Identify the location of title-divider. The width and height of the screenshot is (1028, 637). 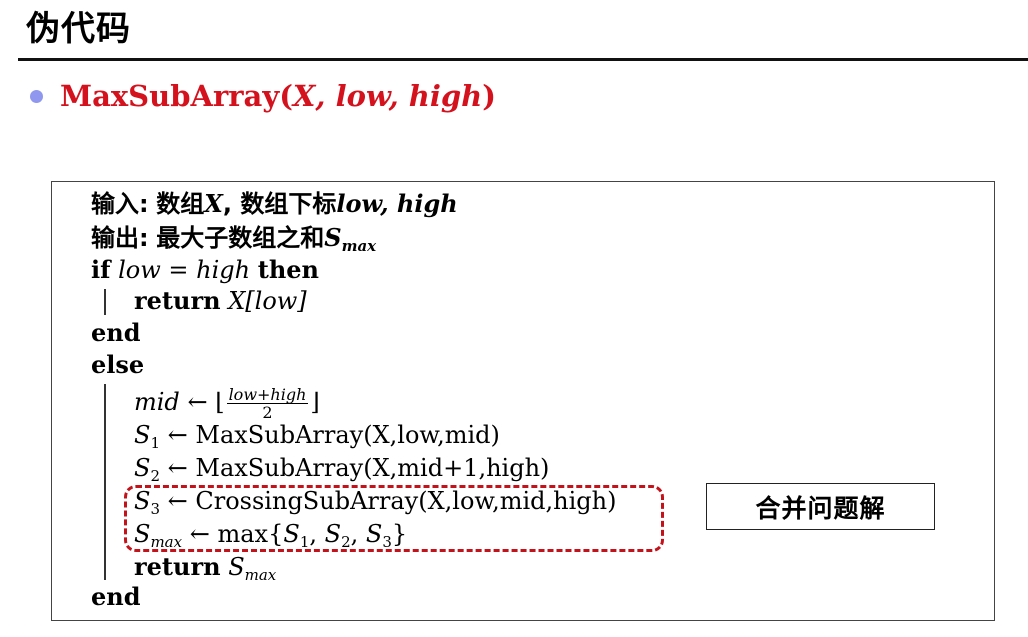
(523, 59).